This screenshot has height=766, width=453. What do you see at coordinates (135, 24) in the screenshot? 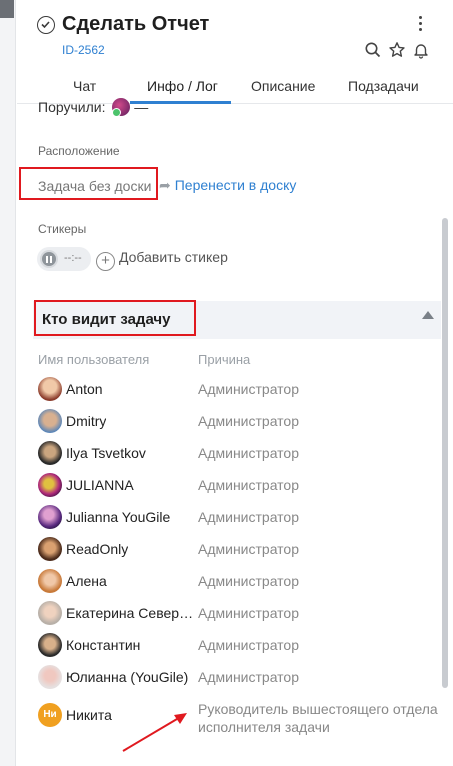
I see `task-title: Сделать Отчет` at bounding box center [135, 24].